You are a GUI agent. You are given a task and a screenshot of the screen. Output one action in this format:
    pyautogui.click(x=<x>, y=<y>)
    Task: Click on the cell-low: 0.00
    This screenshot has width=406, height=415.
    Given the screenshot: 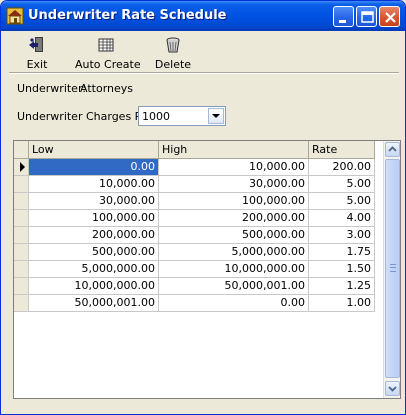 What is the action you would take?
    pyautogui.click(x=93, y=167)
    